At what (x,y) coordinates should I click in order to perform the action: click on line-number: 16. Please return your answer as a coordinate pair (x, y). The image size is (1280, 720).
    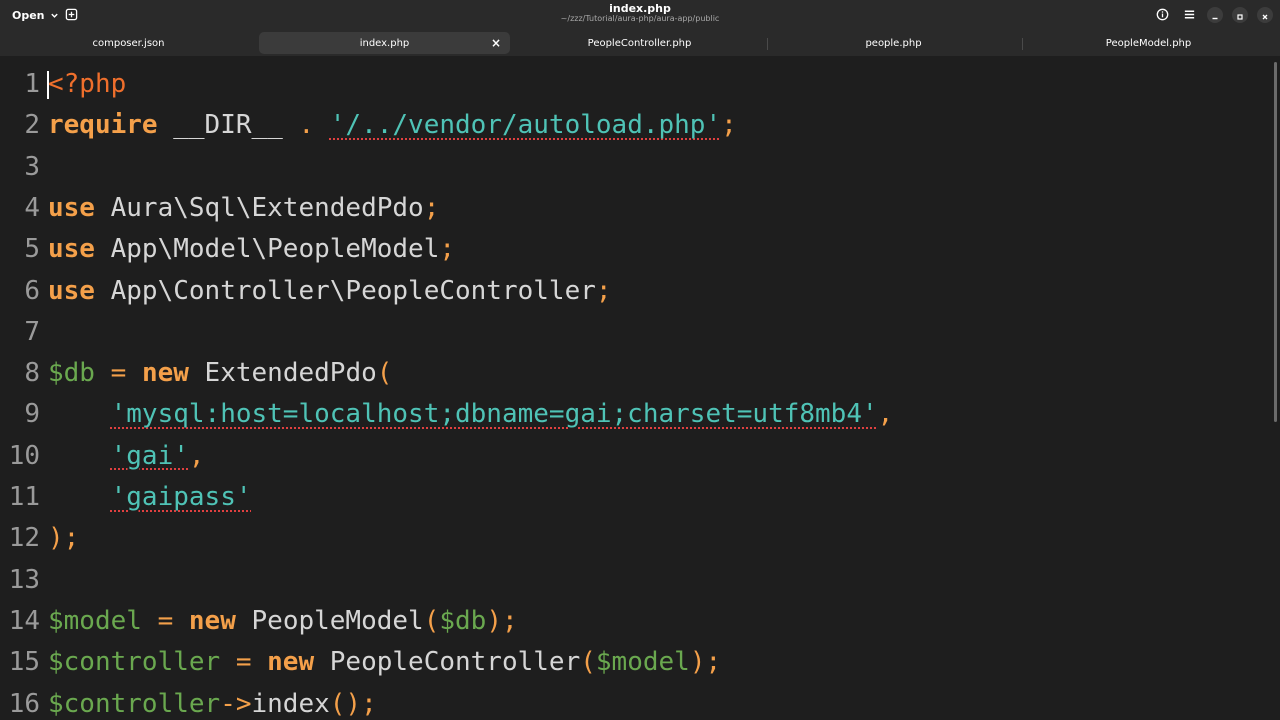
    Looking at the image, I should click on (24, 703).